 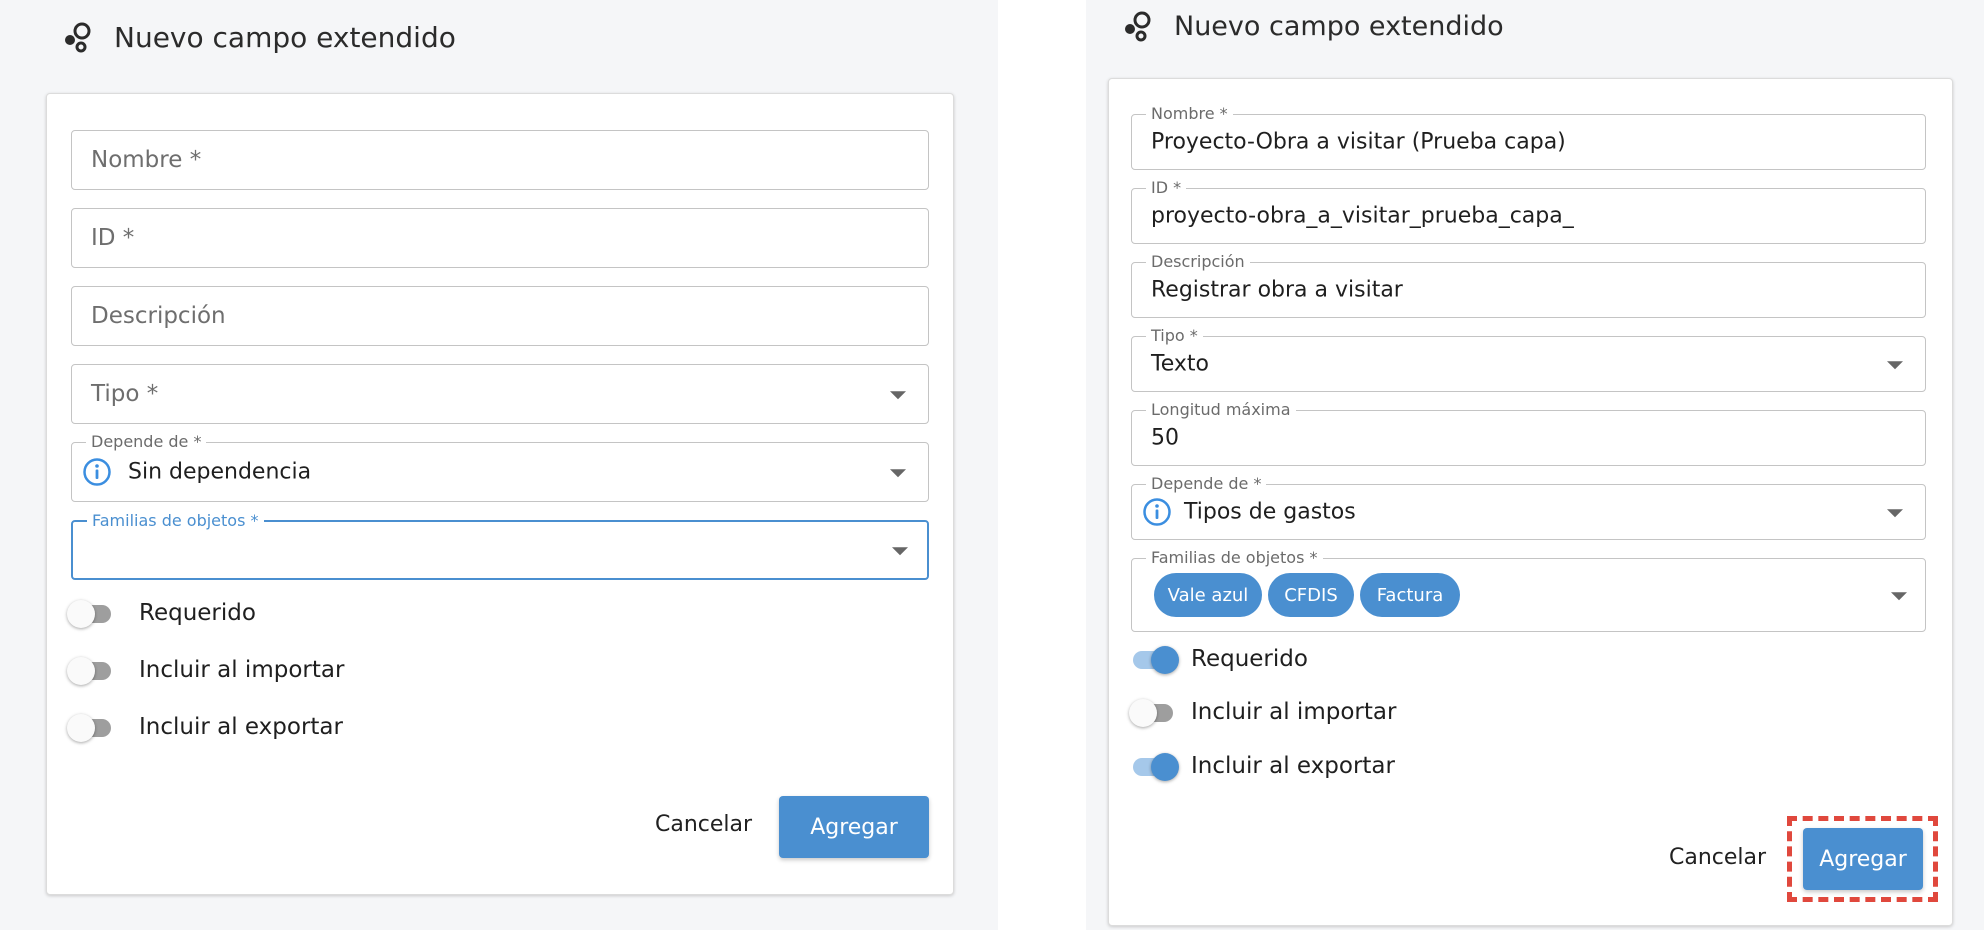 I want to click on tipo-select: Tipo *, so click(x=500, y=394).